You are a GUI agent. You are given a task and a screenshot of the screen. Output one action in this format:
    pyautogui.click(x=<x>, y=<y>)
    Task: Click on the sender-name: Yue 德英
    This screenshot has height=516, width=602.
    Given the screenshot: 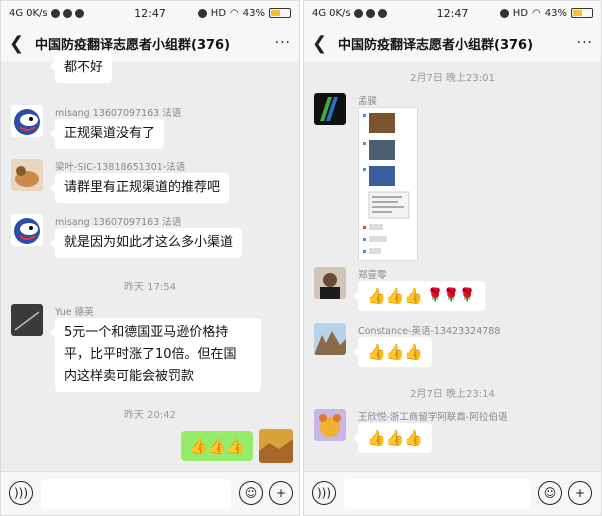 What is the action you would take?
    pyautogui.click(x=74, y=312)
    